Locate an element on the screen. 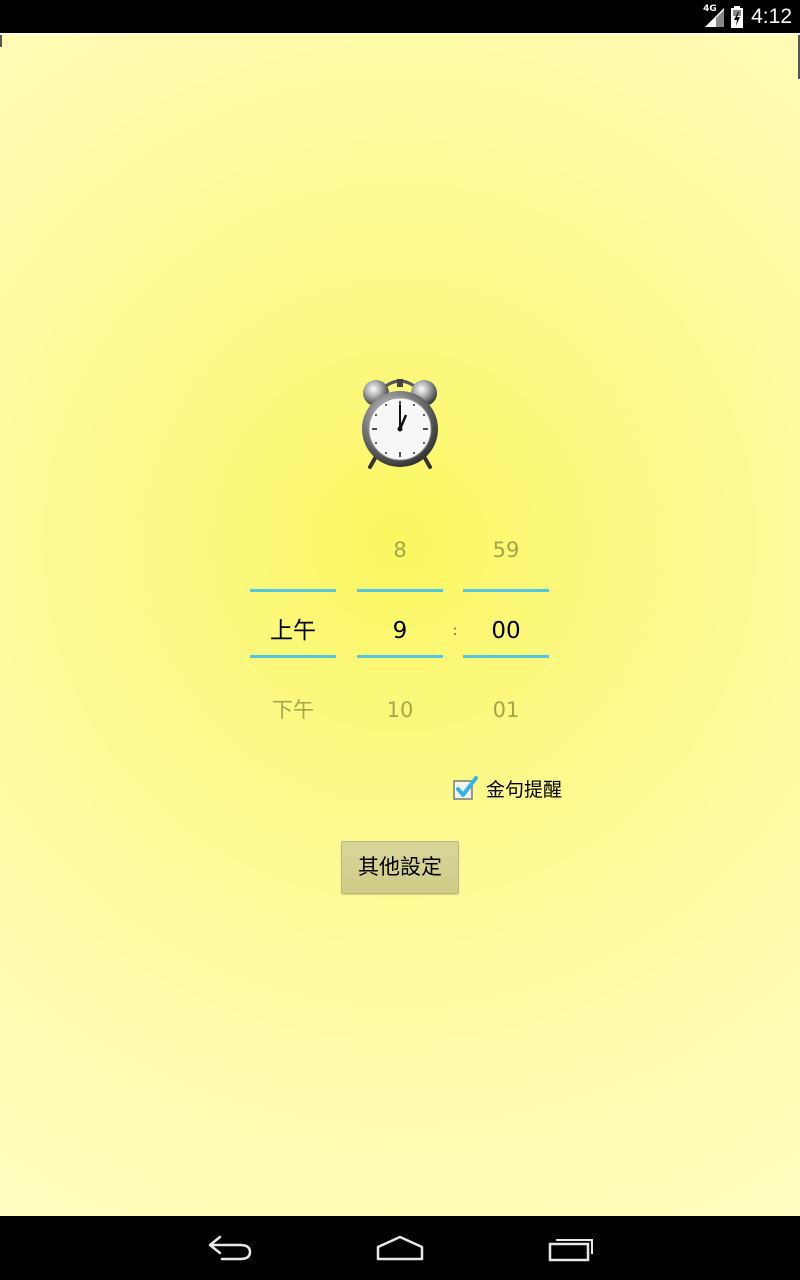 The image size is (800, 1280). navigation-bar is located at coordinates (400, 1248).